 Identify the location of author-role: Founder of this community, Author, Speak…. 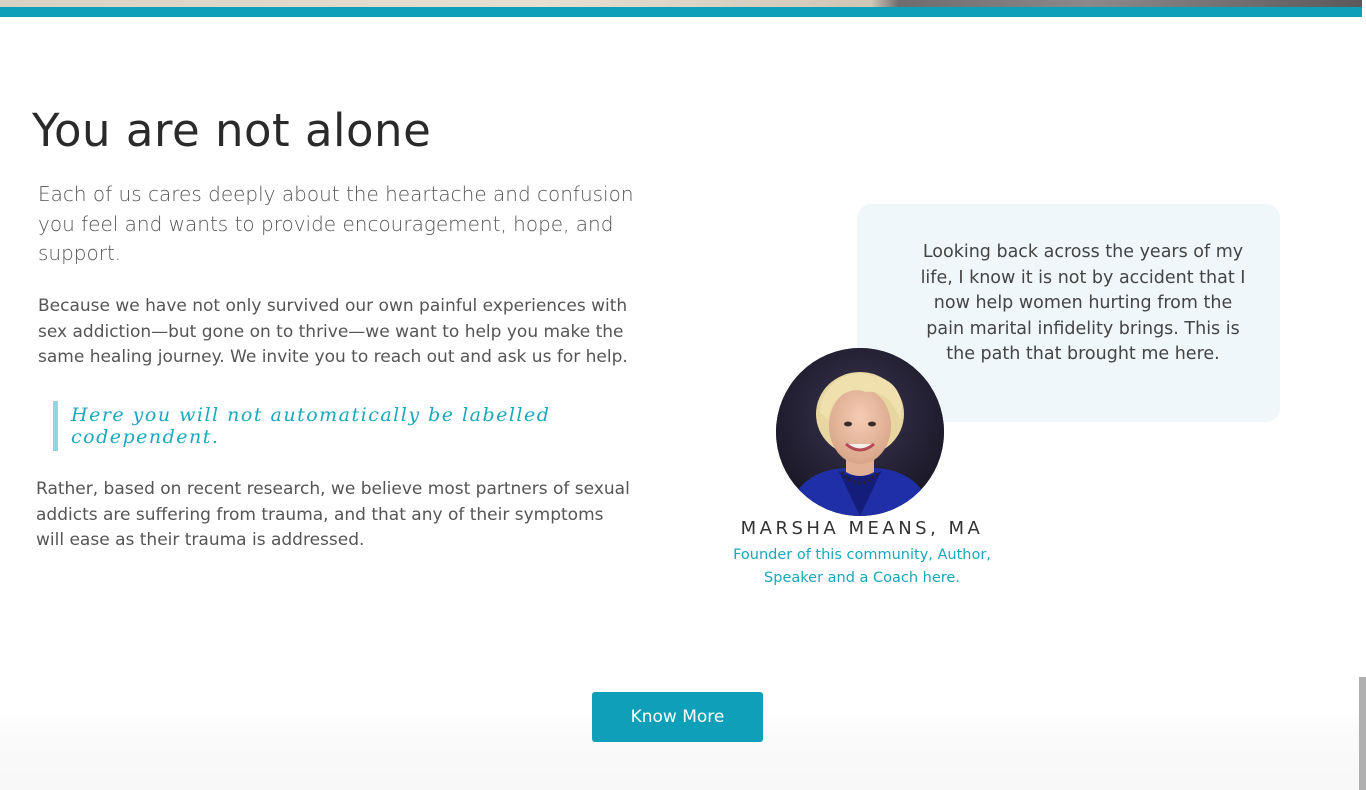
(862, 566).